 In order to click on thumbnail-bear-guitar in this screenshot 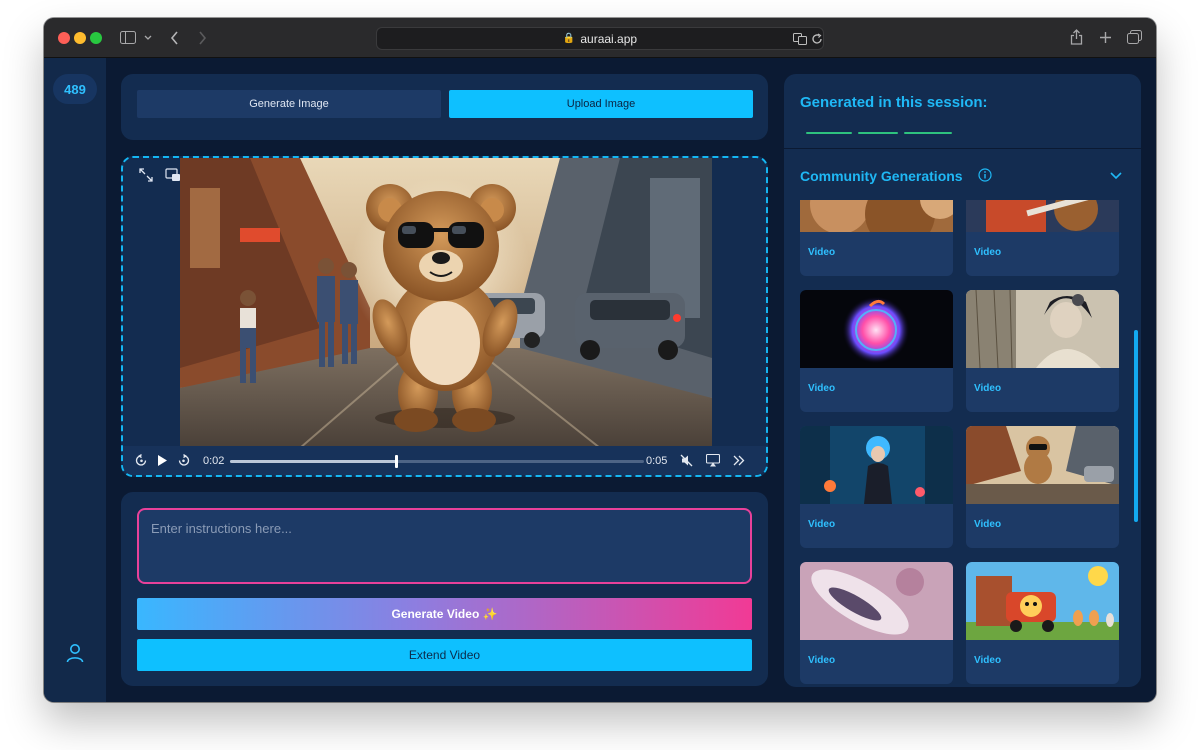, I will do `click(1042, 216)`.